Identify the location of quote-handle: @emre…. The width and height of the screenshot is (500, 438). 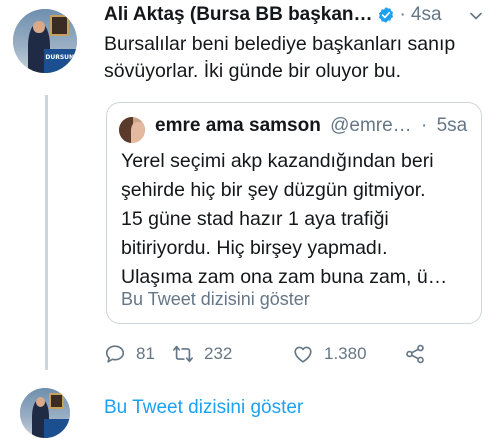
(371, 125).